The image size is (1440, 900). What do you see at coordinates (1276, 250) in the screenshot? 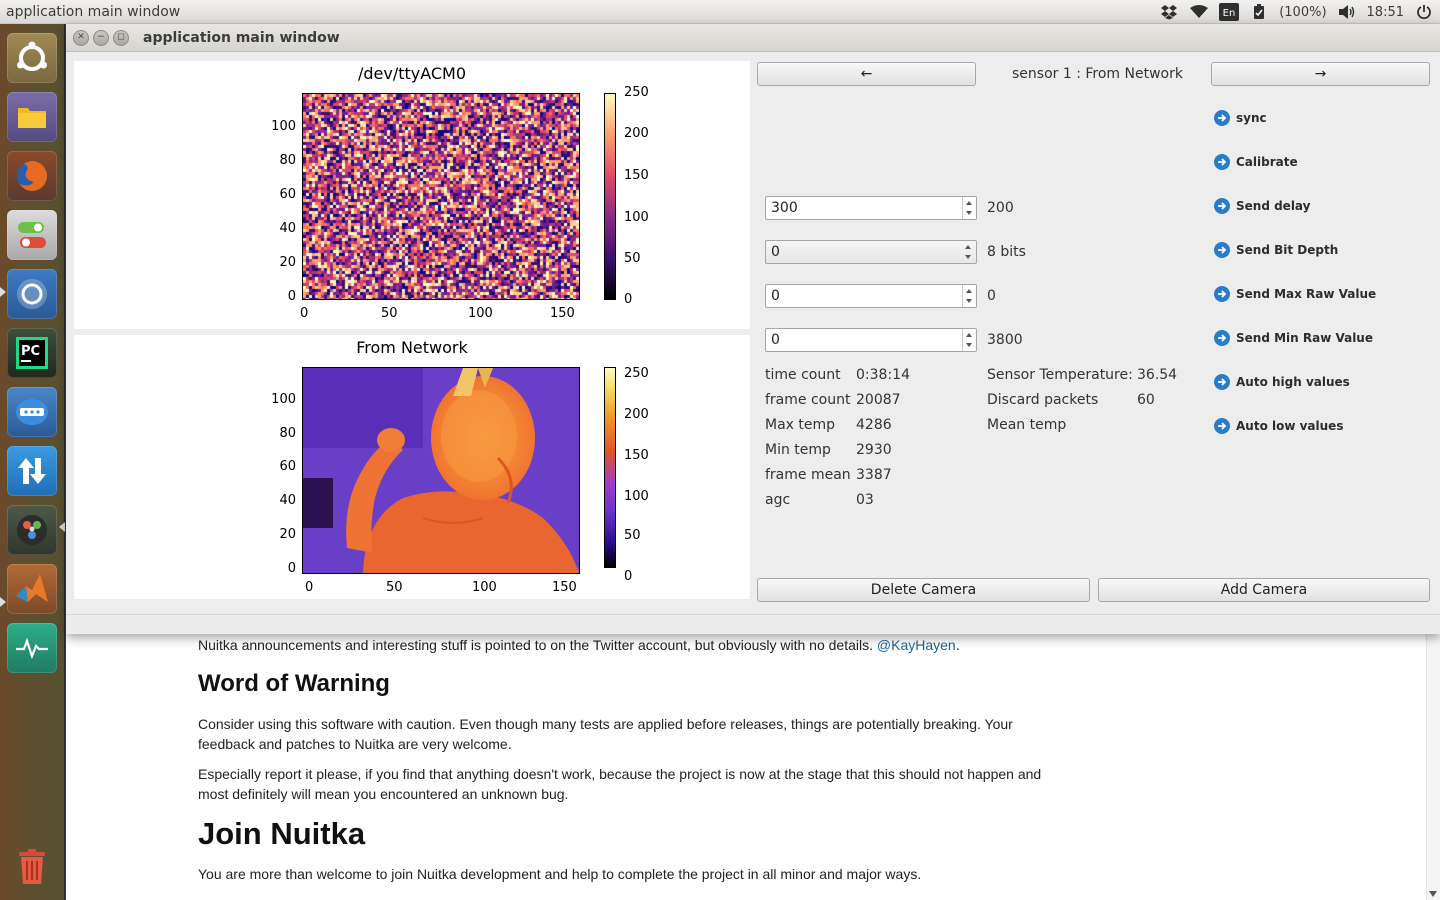
I see `send-bit-depth-button: Send Bit Depth` at bounding box center [1276, 250].